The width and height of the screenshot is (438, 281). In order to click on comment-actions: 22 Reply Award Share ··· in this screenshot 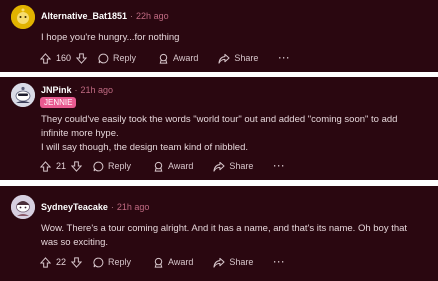, I will do `click(162, 262)`.